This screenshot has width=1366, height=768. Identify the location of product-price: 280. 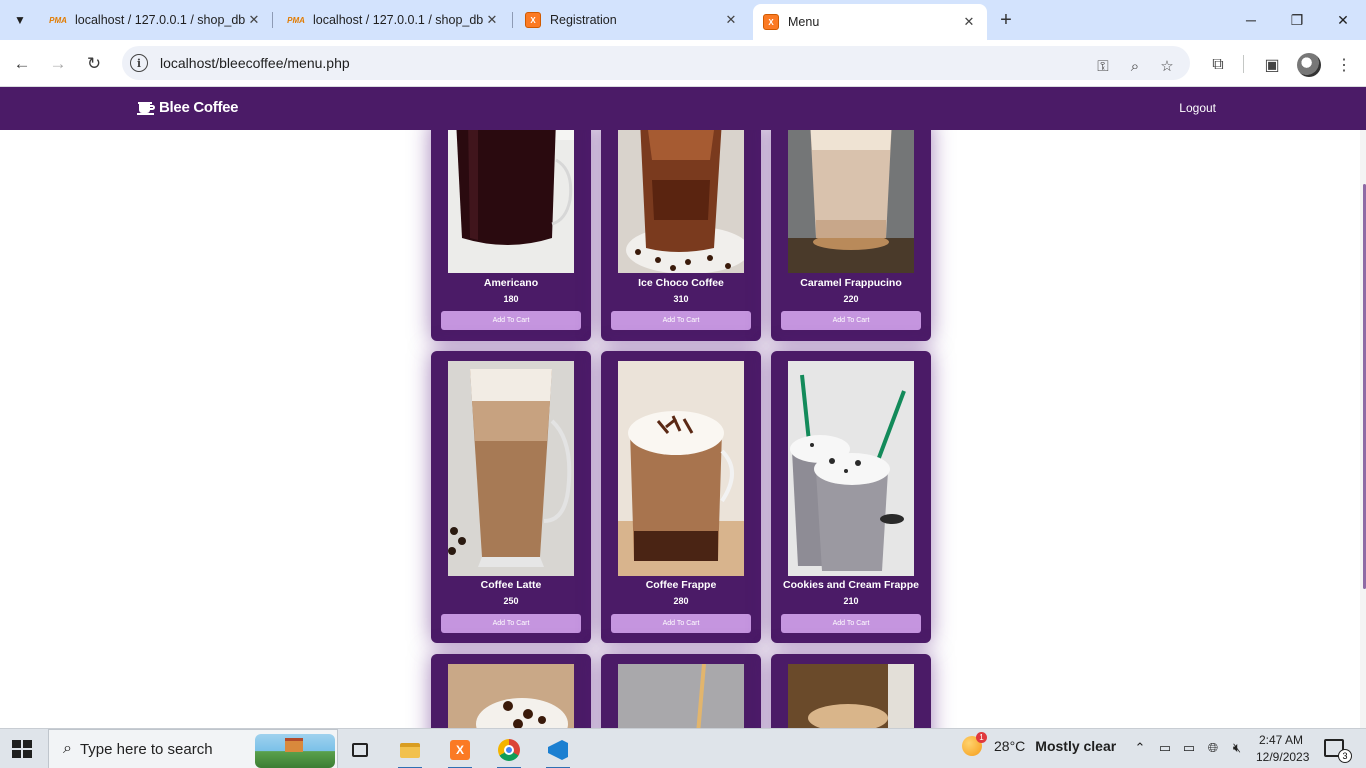
(681, 601).